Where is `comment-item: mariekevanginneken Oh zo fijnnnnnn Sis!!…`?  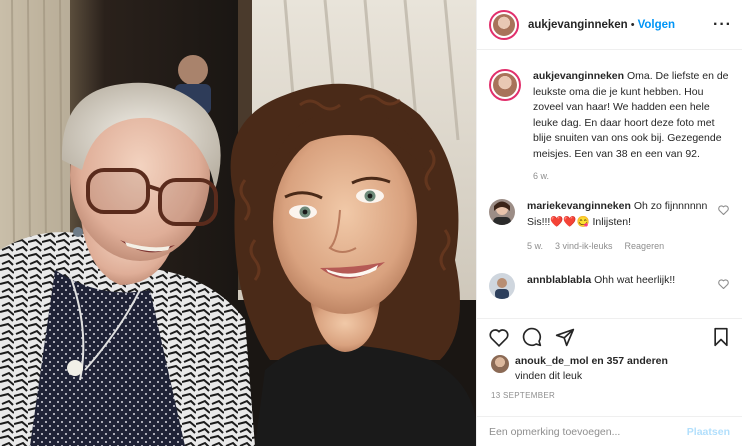 comment-item: mariekevanginneken Oh zo fijnnnnnn Sis!!… is located at coordinates (609, 227).